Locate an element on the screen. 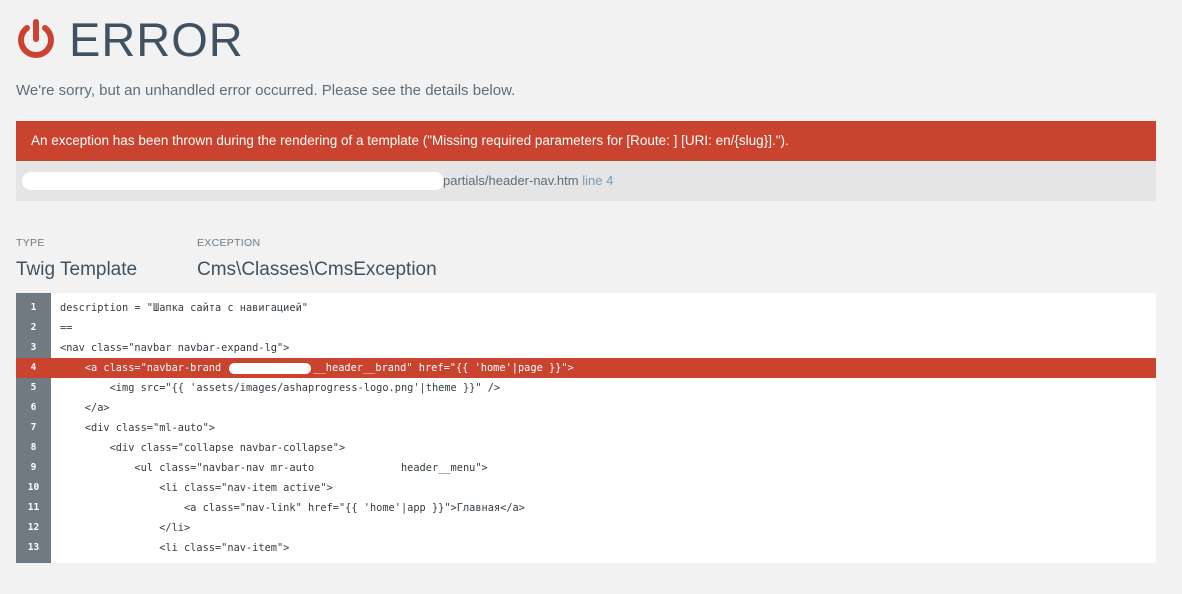 Image resolution: width=1182 pixels, height=594 pixels. line-number: 4 is located at coordinates (33, 367).